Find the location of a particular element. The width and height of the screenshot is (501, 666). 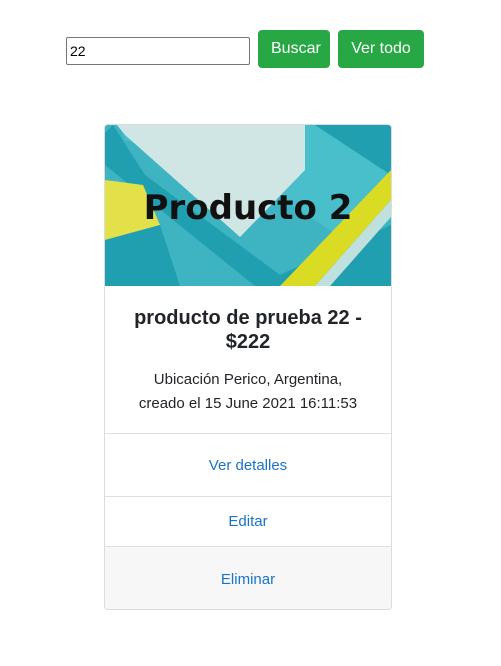

view-details-link: Ver detalles is located at coordinates (248, 465).